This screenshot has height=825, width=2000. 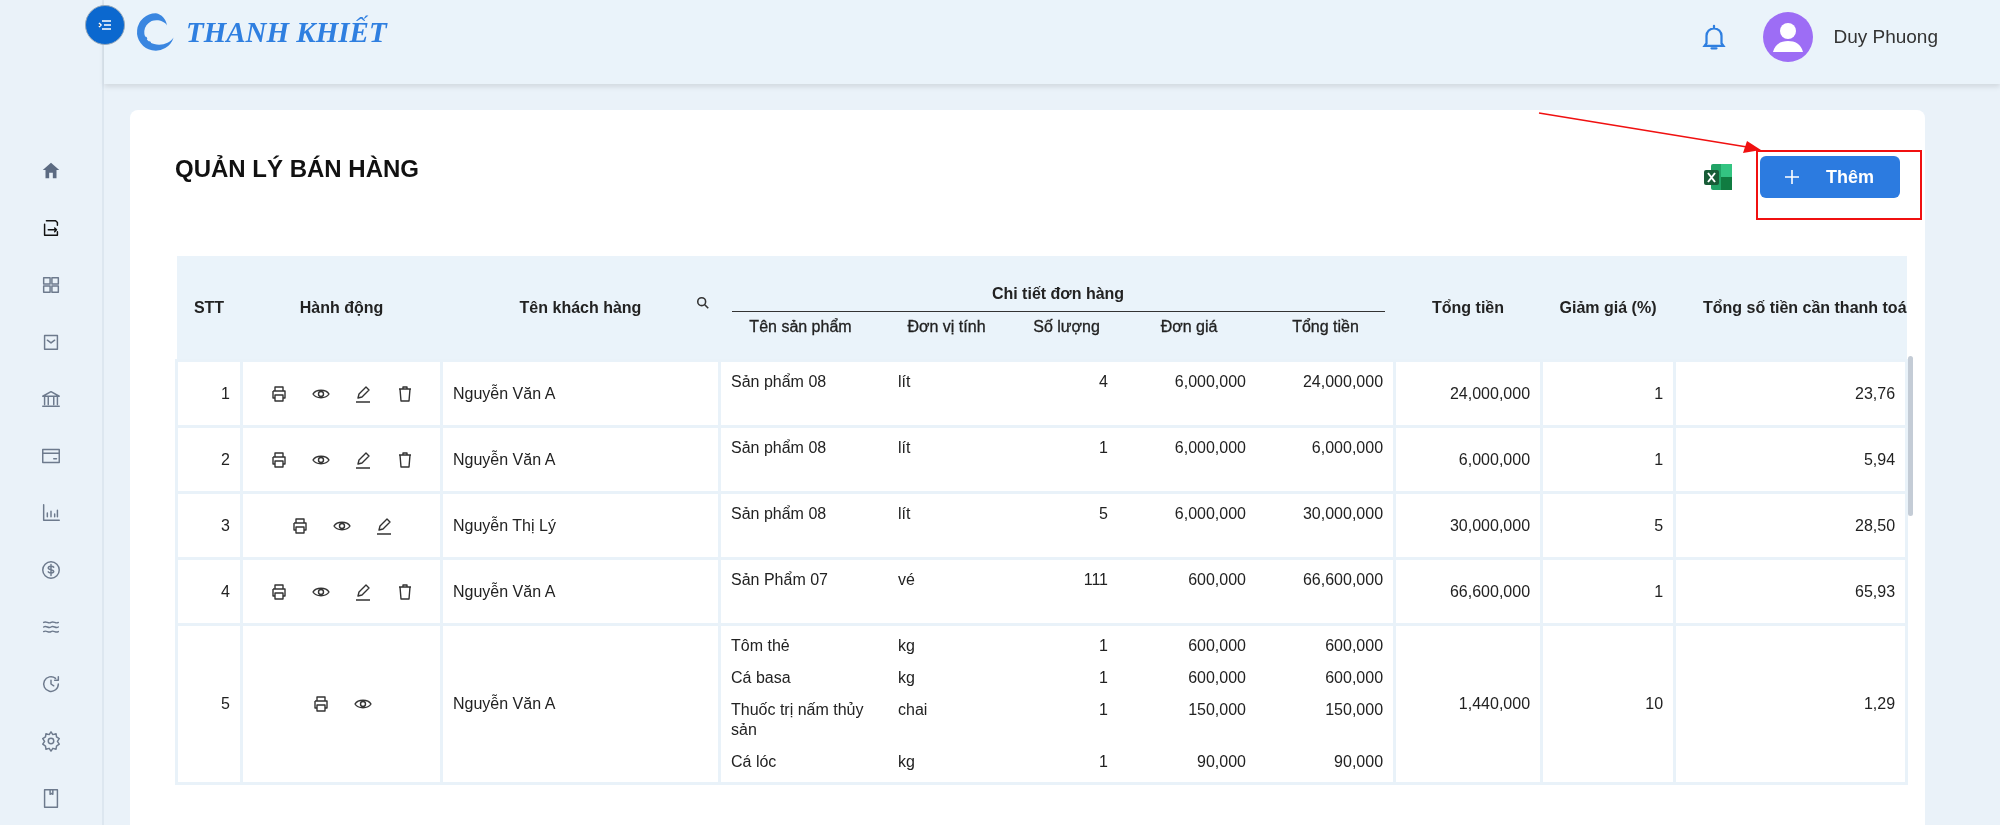 I want to click on spreadsheet-export-icon, so click(x=1718, y=177).